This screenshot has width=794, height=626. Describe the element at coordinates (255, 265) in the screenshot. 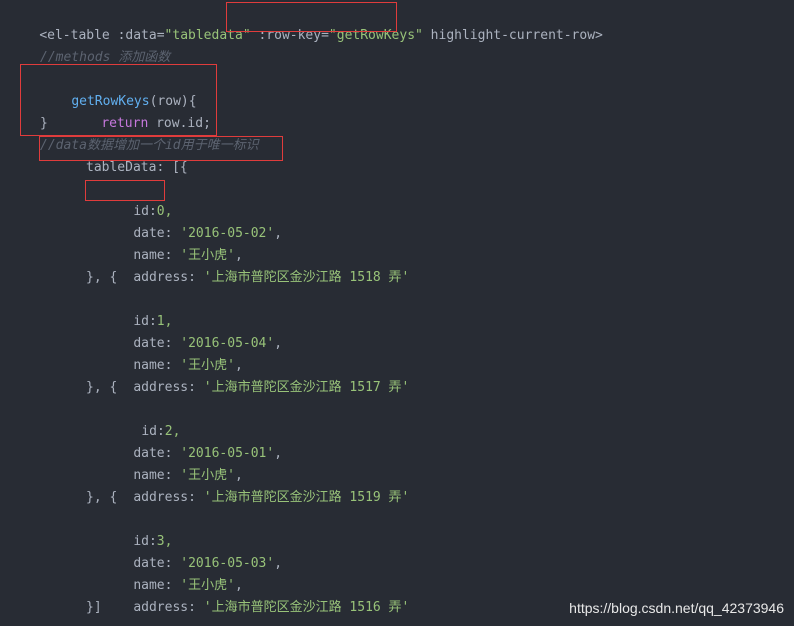

I see `row0-address: address: '上海市普陀区金沙江路 1518 弄'` at that location.